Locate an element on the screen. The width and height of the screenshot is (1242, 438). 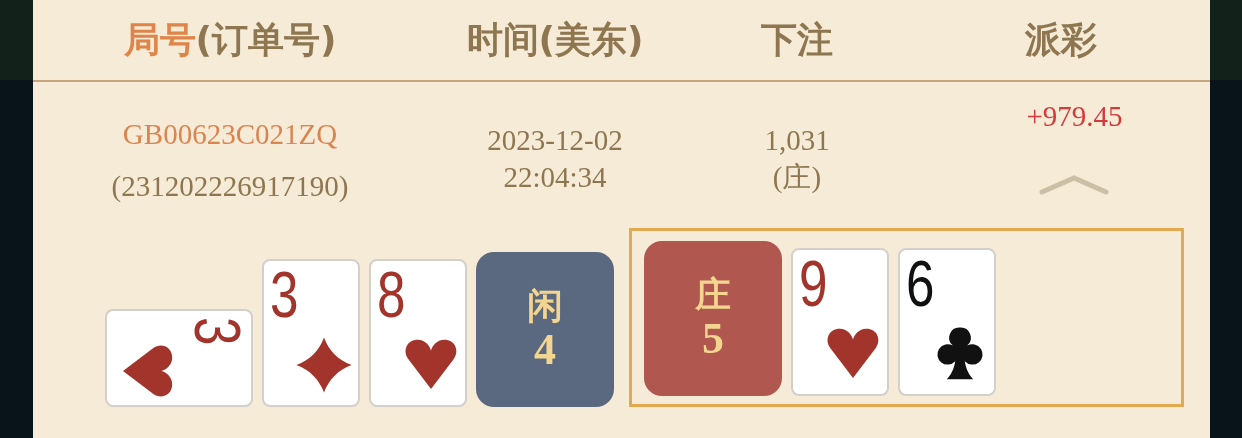
side-label: 闲 is located at coordinates (545, 305).